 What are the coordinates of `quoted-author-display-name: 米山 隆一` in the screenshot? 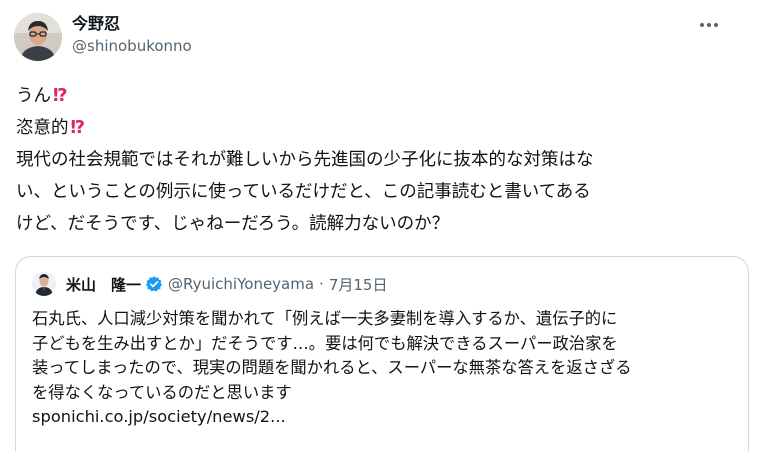 It's located at (103, 284).